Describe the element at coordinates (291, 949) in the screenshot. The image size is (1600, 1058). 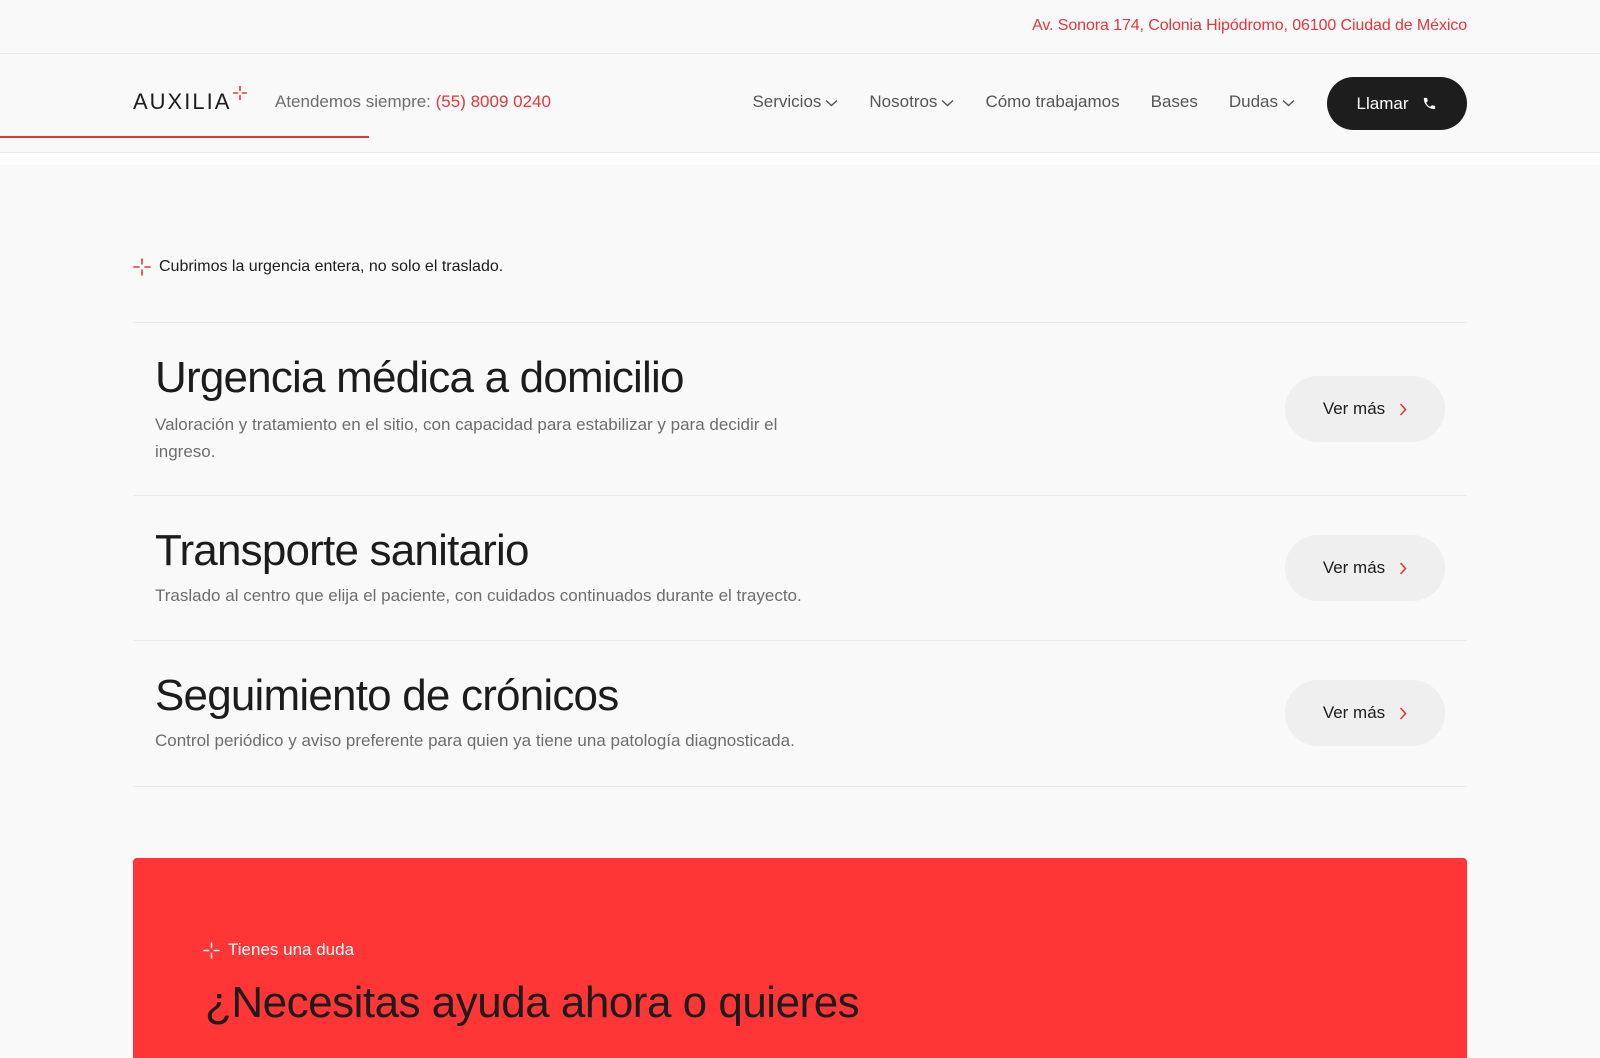
I see `cta-eyebrow-text: Tienes una duda` at that location.